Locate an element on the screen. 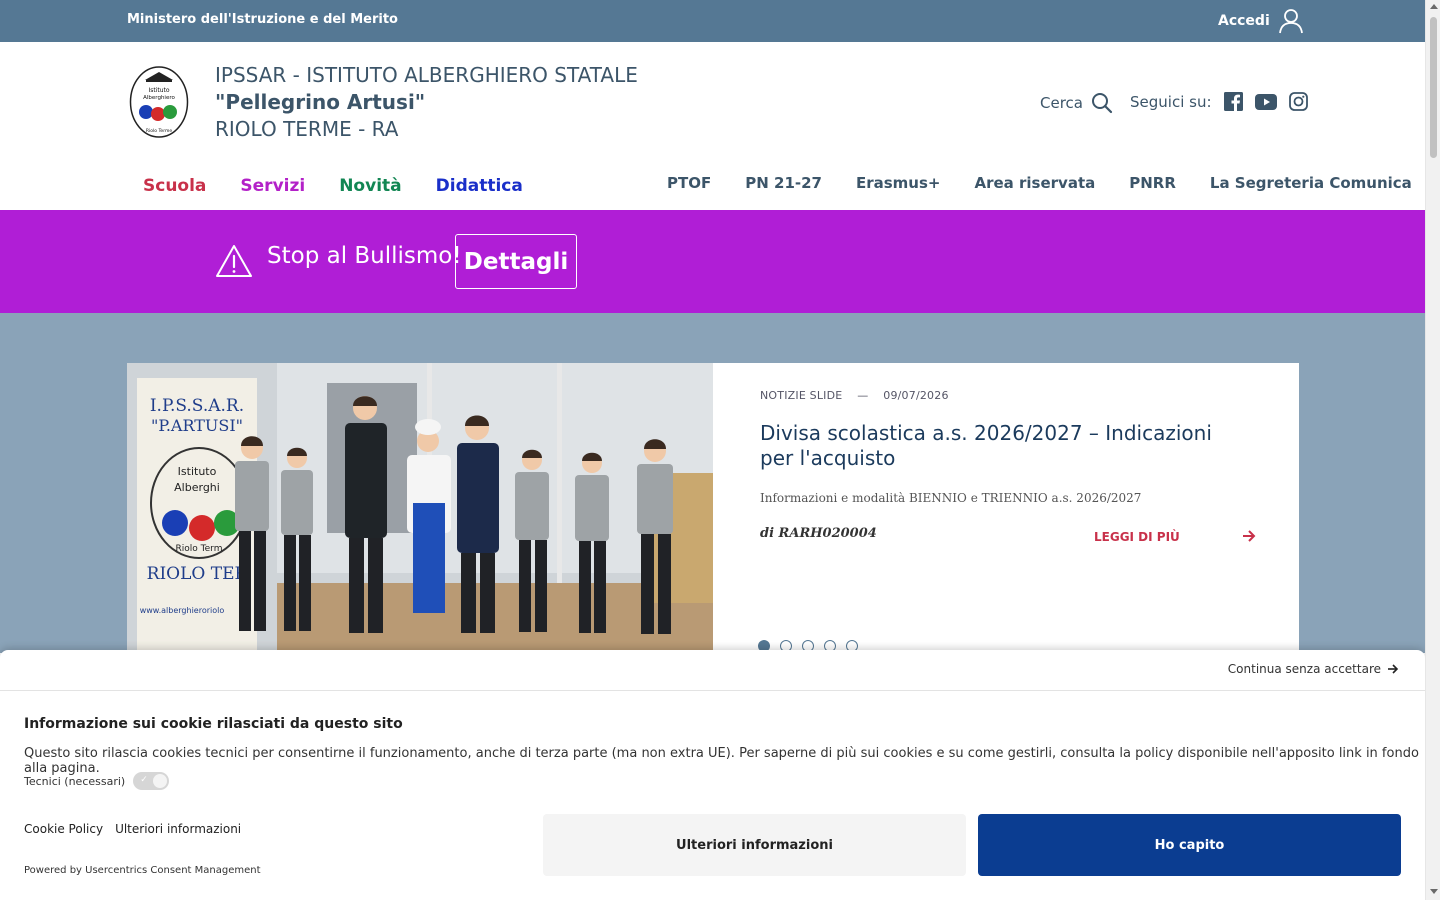 The image size is (1440, 900). cookie-divider is located at coordinates (712, 690).